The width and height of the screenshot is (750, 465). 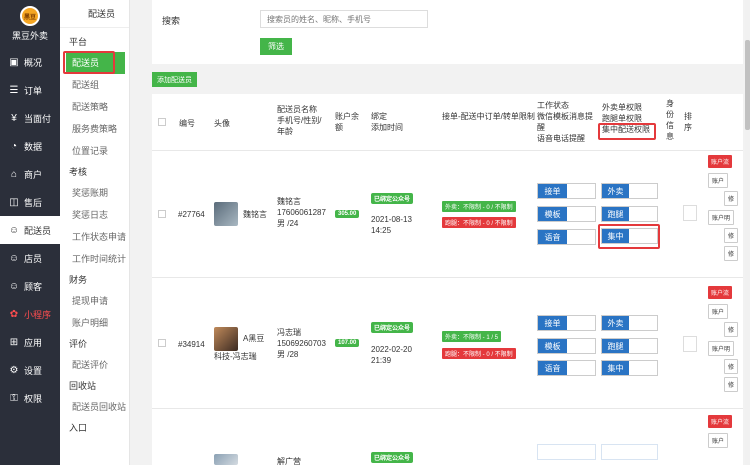 I want to click on row-id: #34914, so click(x=191, y=344).